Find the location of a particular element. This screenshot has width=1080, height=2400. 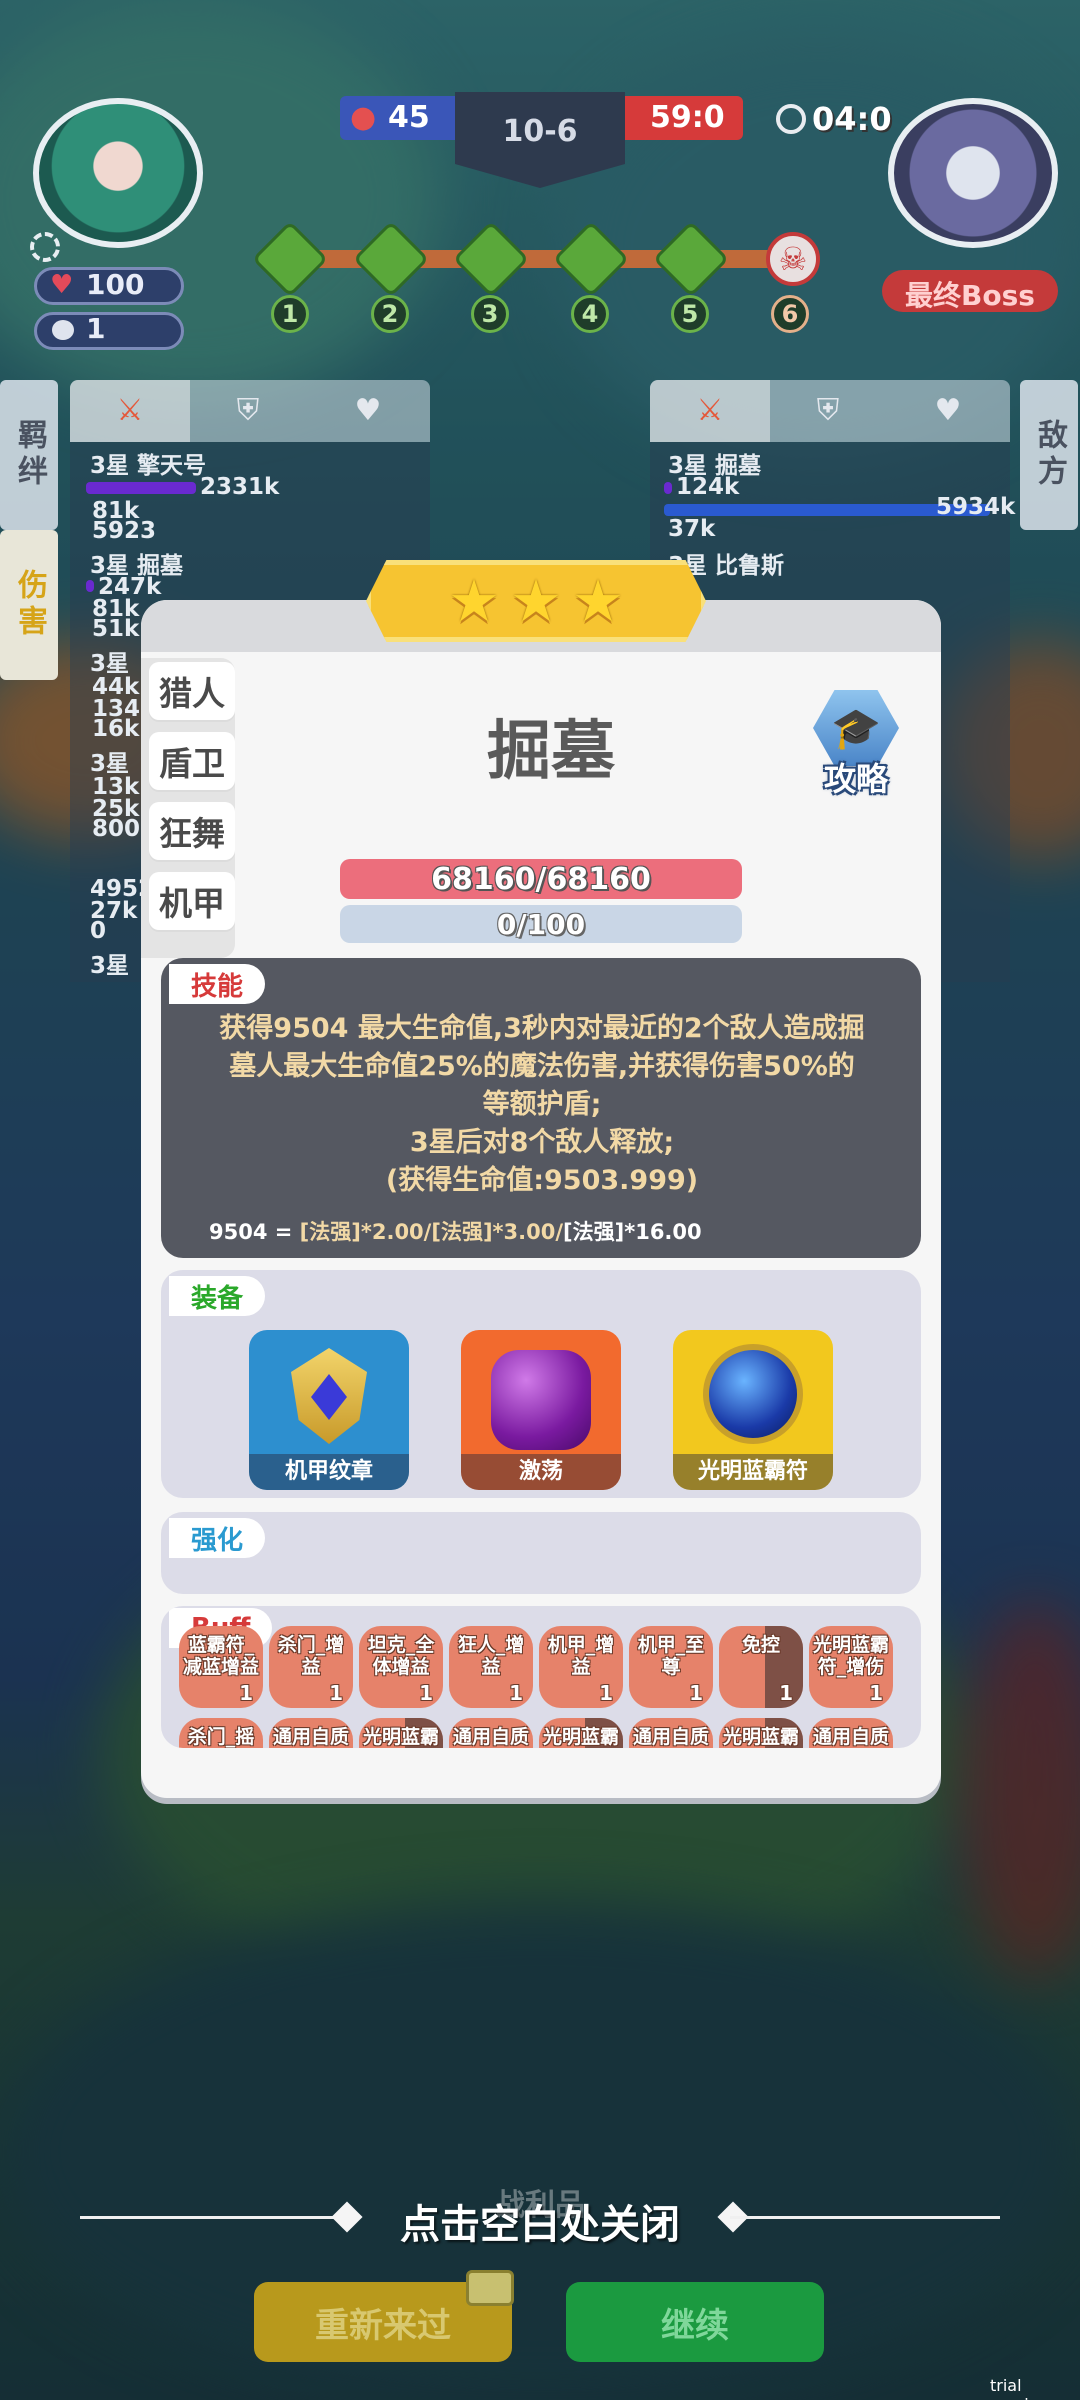

divider-left is located at coordinates (215, 2217).